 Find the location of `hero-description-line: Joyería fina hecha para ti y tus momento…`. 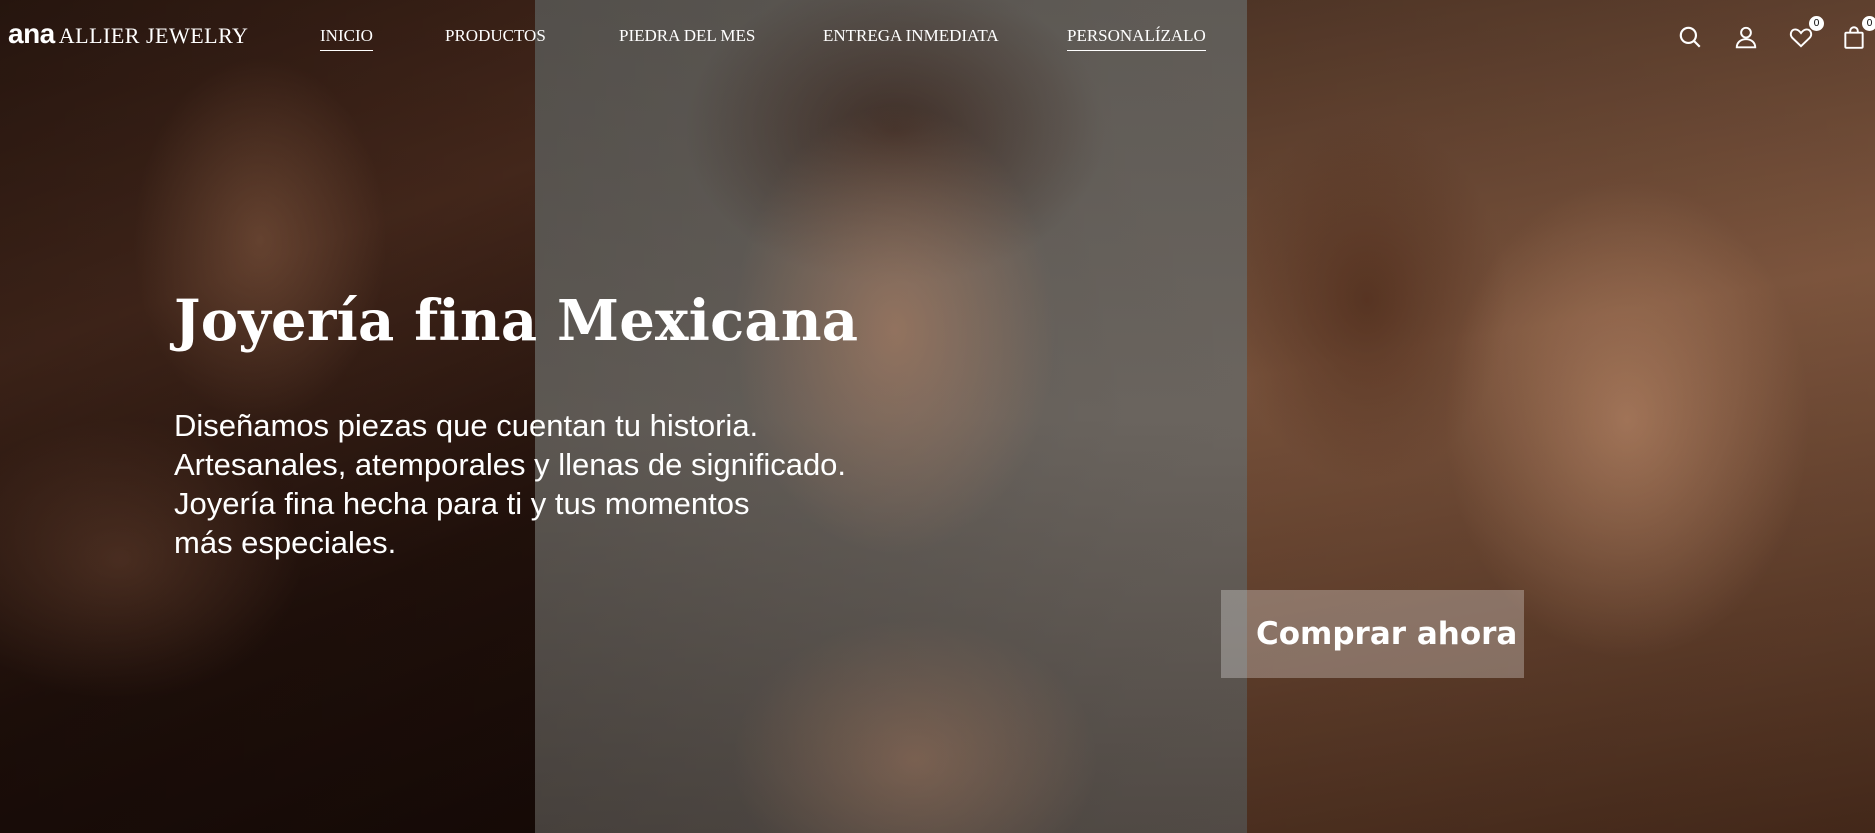

hero-description-line: Joyería fina hecha para ti y tus momento… is located at coordinates (462, 503).